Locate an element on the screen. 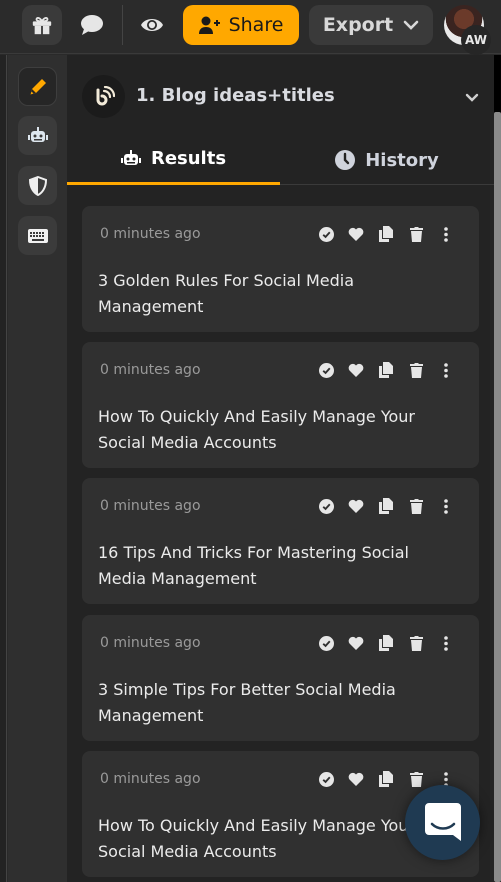  preview-button is located at coordinates (152, 25).